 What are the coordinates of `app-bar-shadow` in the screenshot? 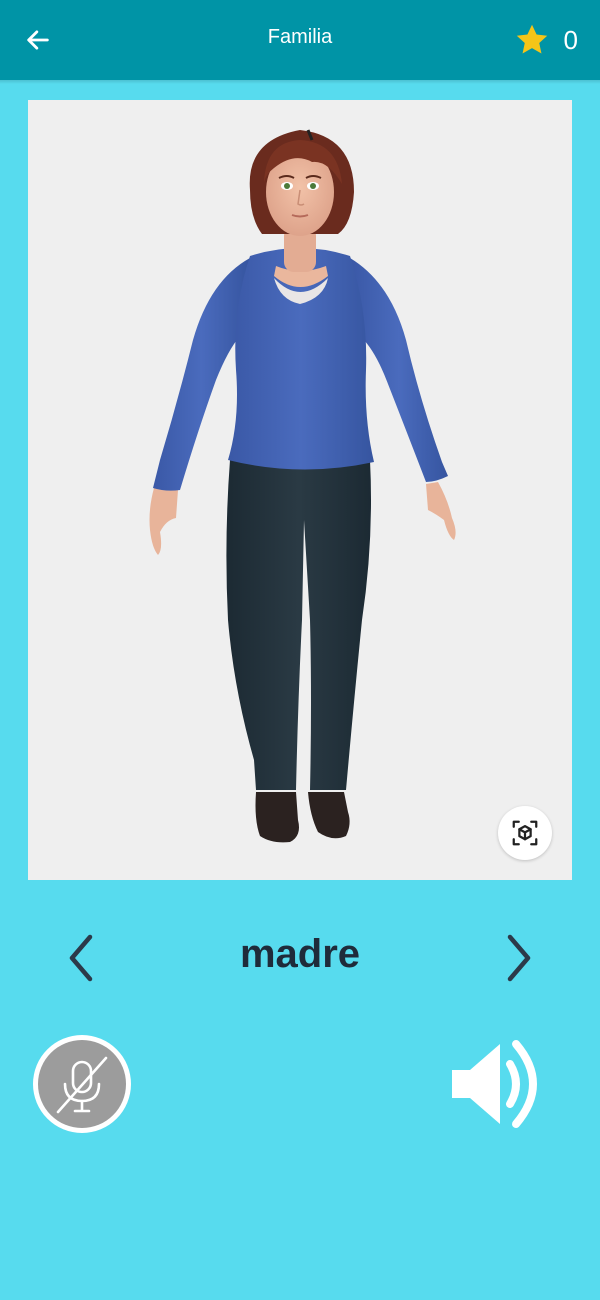 It's located at (300, 82).